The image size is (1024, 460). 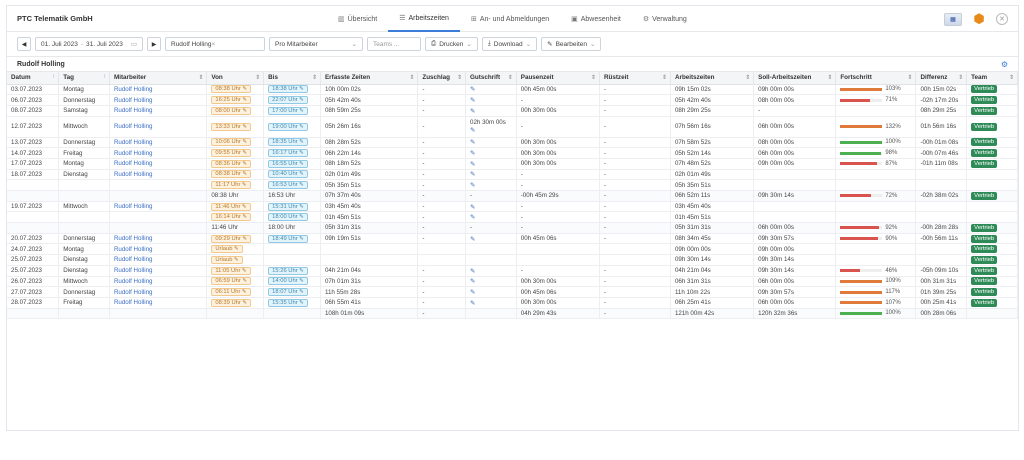 I want to click on time-von-pill: 13:33 Uhr ✎, so click(x=231, y=126).